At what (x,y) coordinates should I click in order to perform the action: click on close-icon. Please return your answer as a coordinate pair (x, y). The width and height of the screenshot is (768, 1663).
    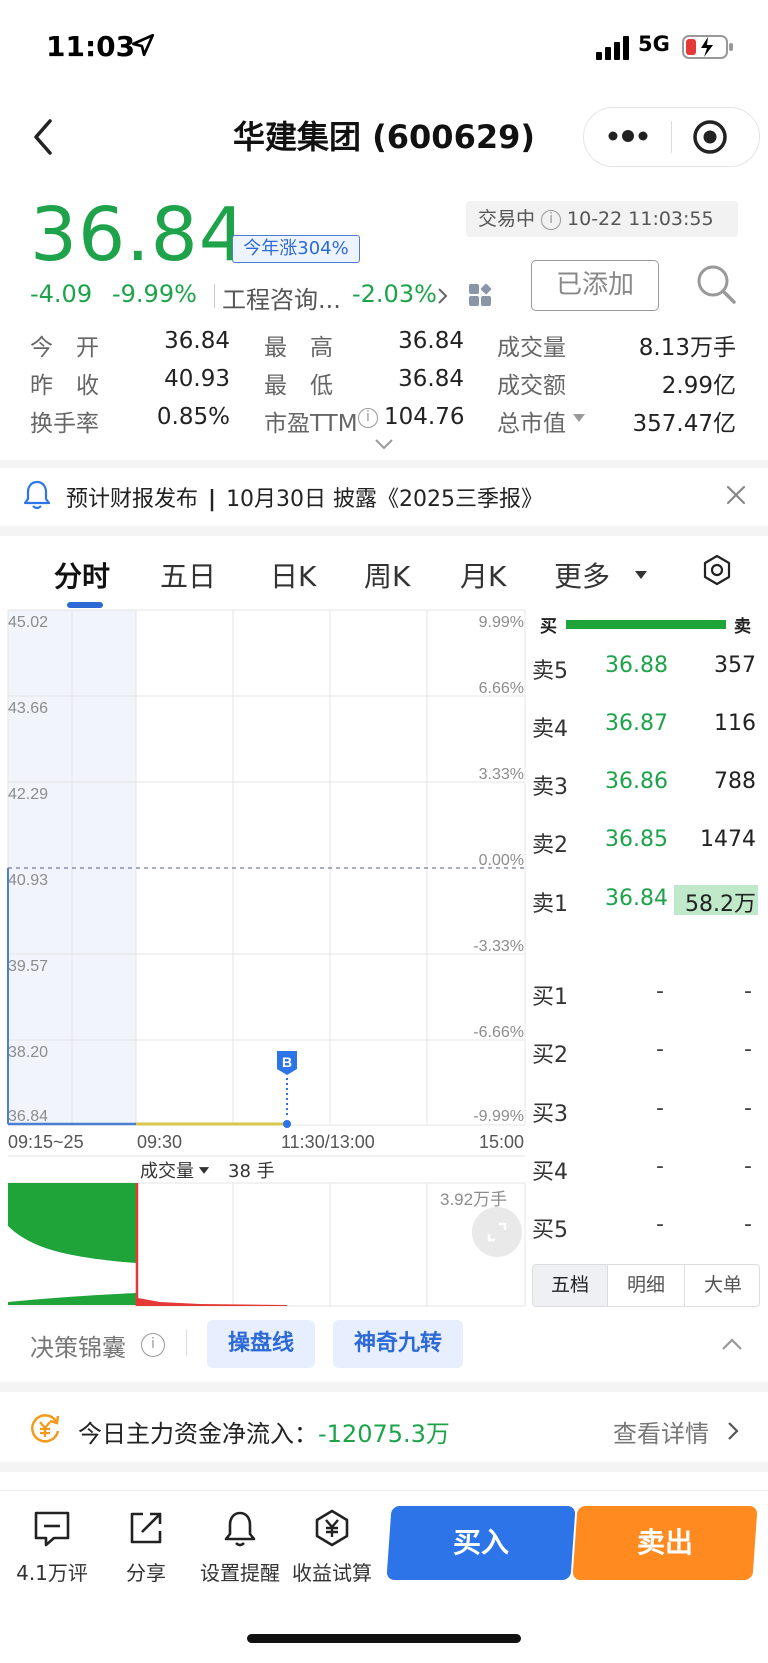
    Looking at the image, I should click on (736, 495).